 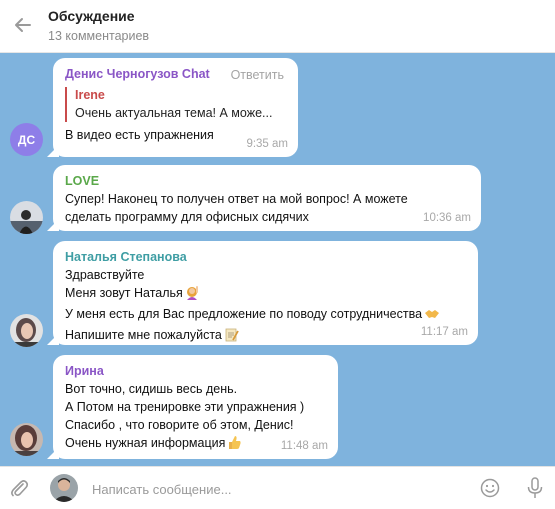 What do you see at coordinates (90, 95) in the screenshot?
I see `quote-author: Irene` at bounding box center [90, 95].